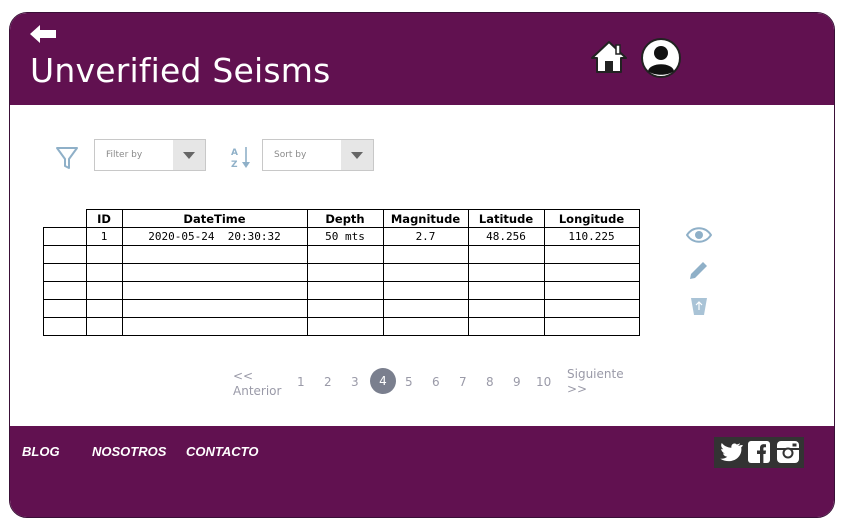 This screenshot has height=522, width=849. What do you see at coordinates (517, 382) in the screenshot?
I see `page-link-9: 9` at bounding box center [517, 382].